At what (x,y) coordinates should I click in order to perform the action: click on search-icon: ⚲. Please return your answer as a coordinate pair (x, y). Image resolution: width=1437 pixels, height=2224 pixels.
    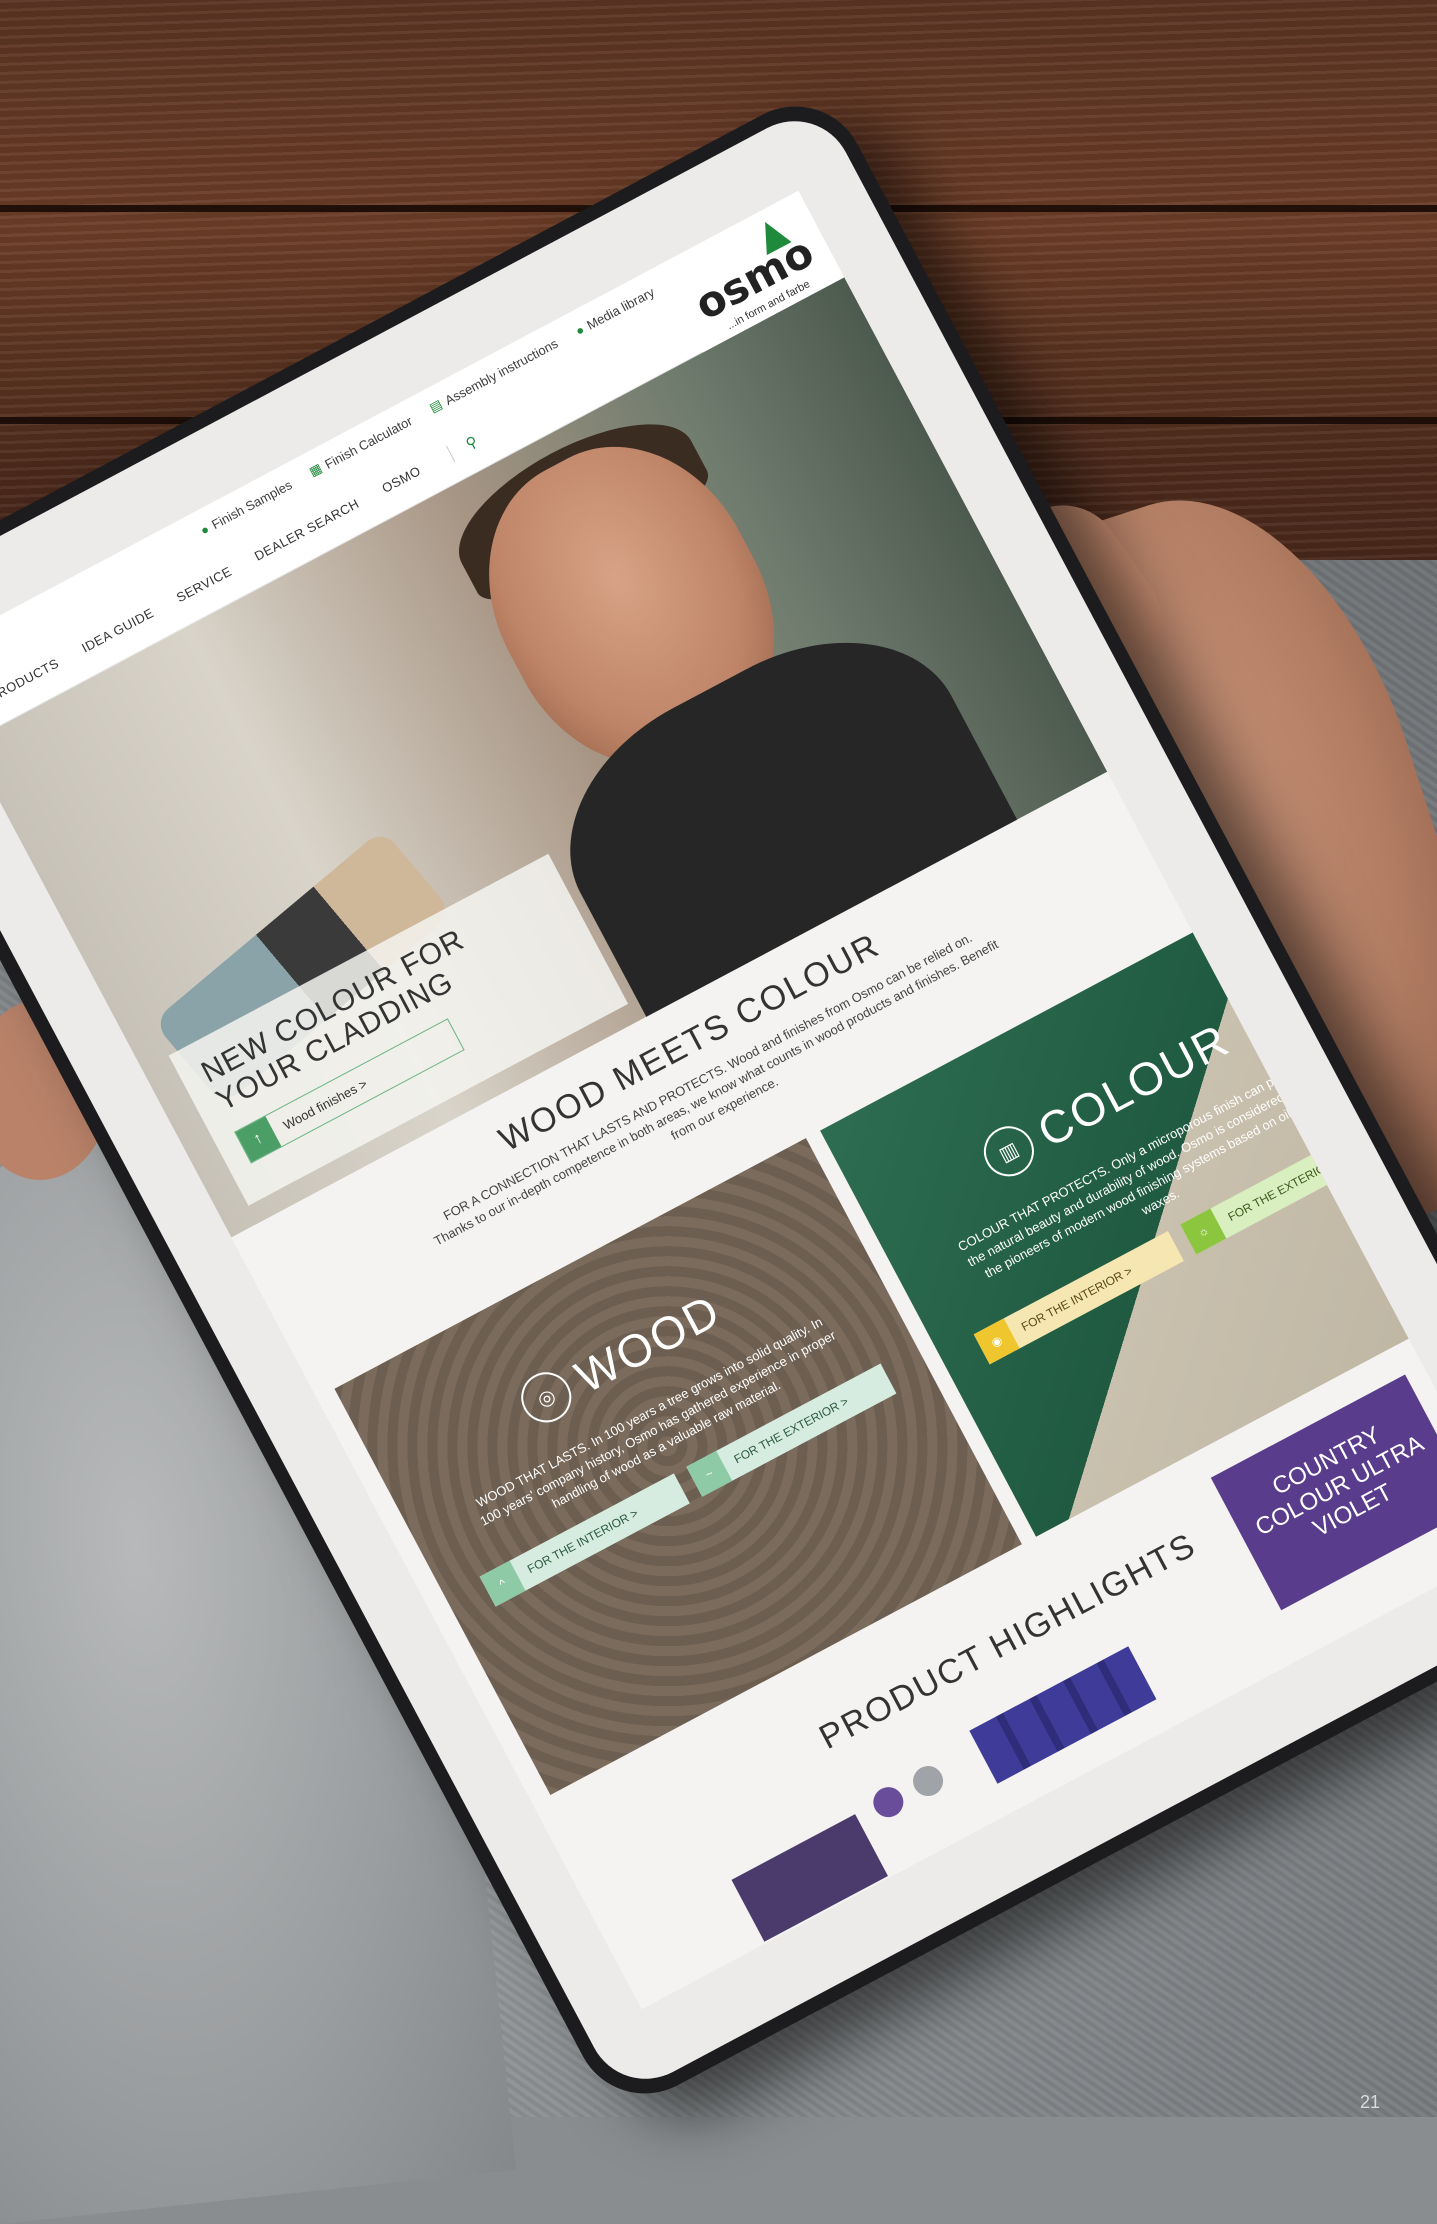
    Looking at the image, I should click on (463, 446).